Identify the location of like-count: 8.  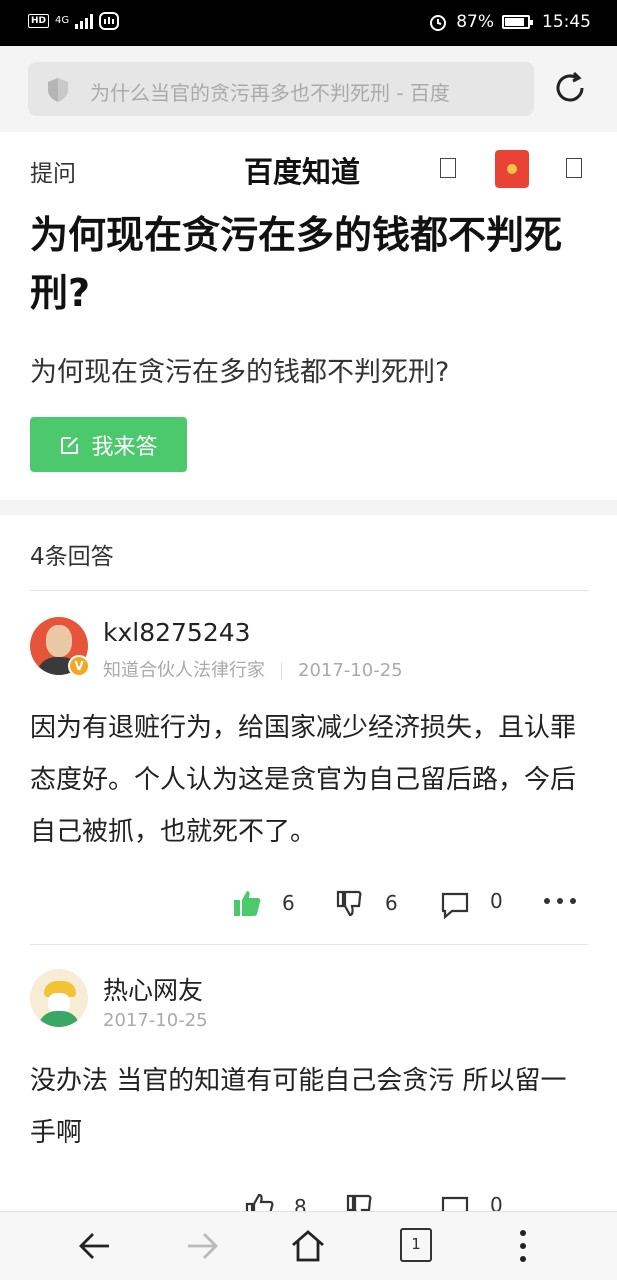
(300, 1203).